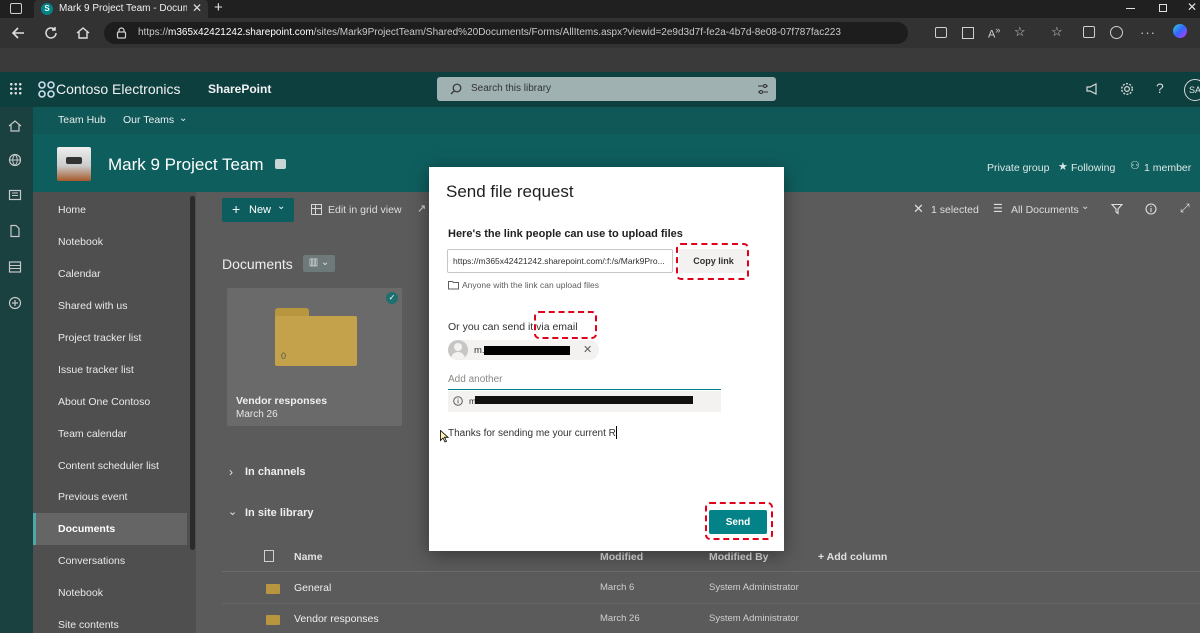 This screenshot has height=633, width=1200. Describe the element at coordinates (236, 209) in the screenshot. I see `plus-icon: +` at that location.